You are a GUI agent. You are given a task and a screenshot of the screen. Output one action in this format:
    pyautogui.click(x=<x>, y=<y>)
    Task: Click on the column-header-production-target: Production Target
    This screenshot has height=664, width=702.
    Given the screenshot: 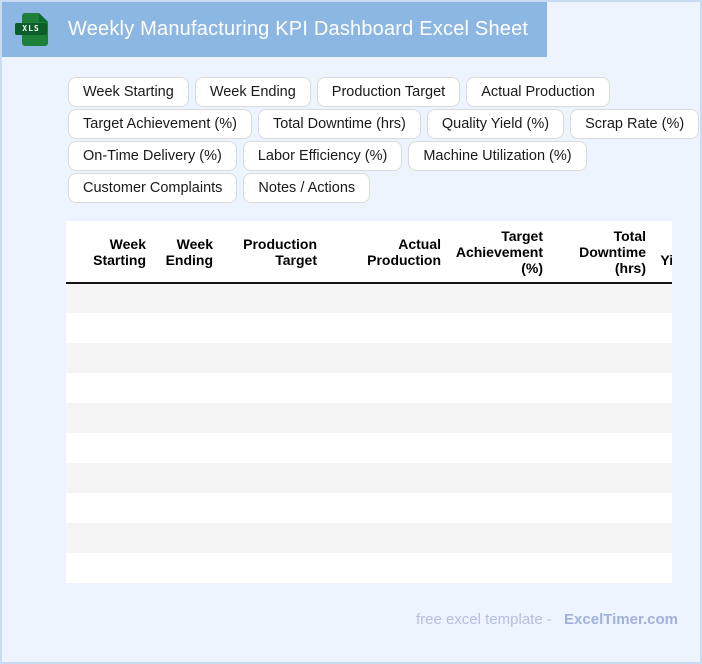 What is the action you would take?
    pyautogui.click(x=267, y=252)
    